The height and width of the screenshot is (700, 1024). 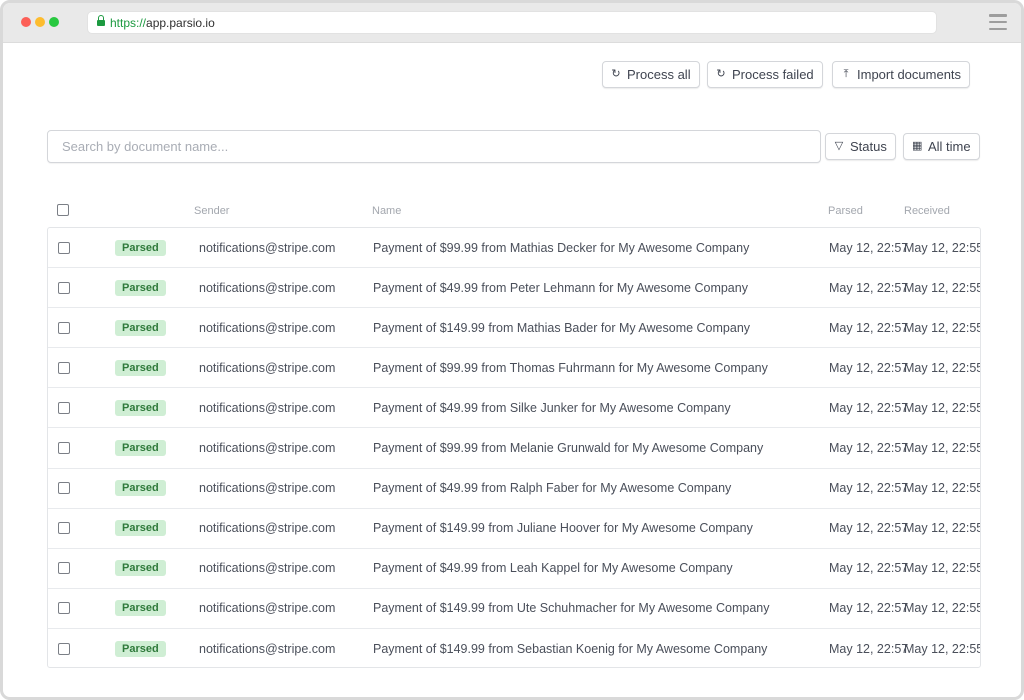 What do you see at coordinates (773, 74) in the screenshot?
I see `process-failed-label: Process failed` at bounding box center [773, 74].